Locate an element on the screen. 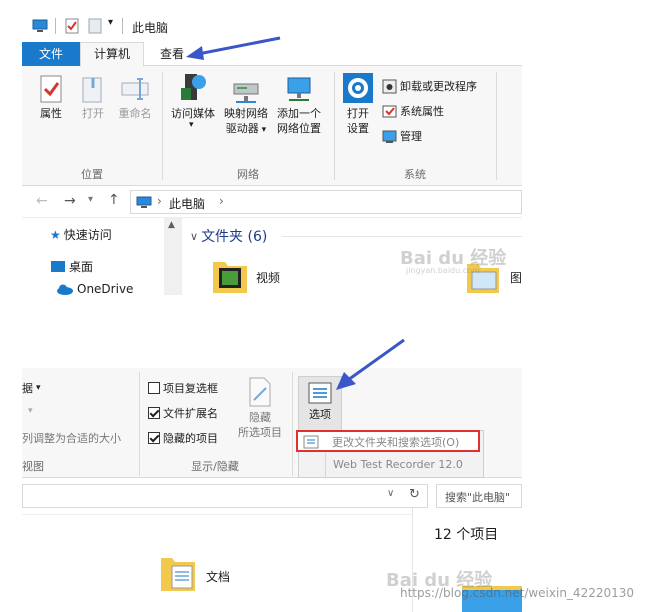  nav-item-desktop: 桌面 is located at coordinates (71, 266).